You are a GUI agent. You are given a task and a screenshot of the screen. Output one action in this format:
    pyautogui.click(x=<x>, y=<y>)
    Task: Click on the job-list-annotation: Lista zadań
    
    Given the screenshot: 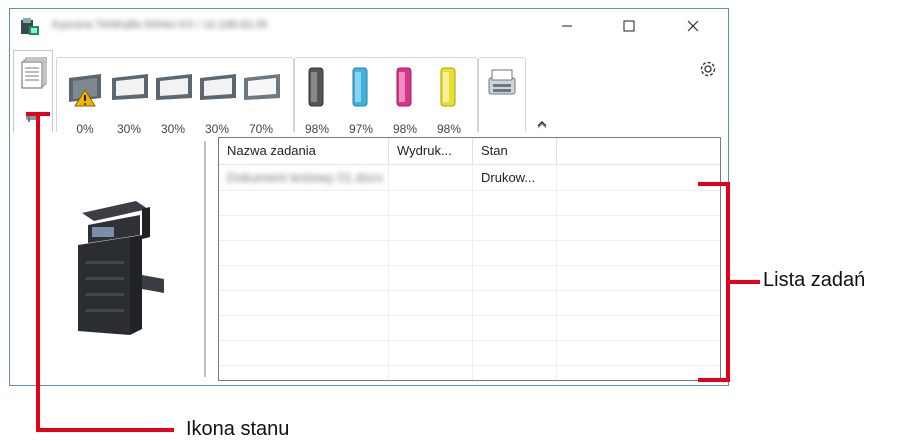 What is the action you would take?
    pyautogui.click(x=814, y=280)
    